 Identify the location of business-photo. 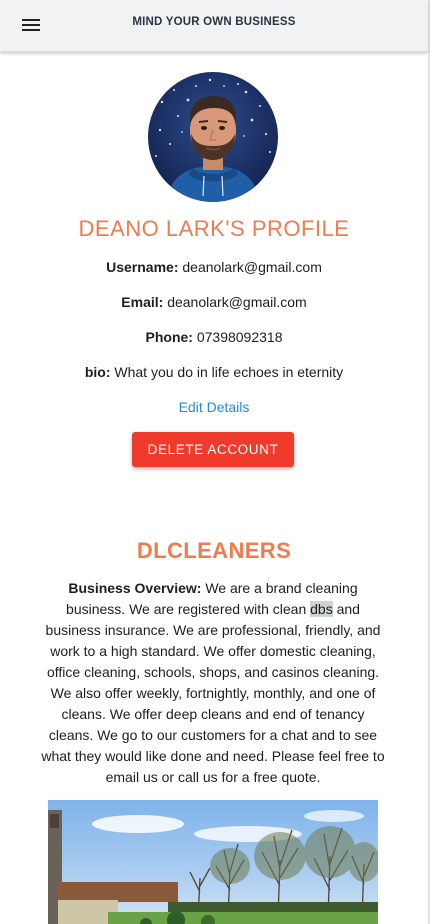
(213, 862).